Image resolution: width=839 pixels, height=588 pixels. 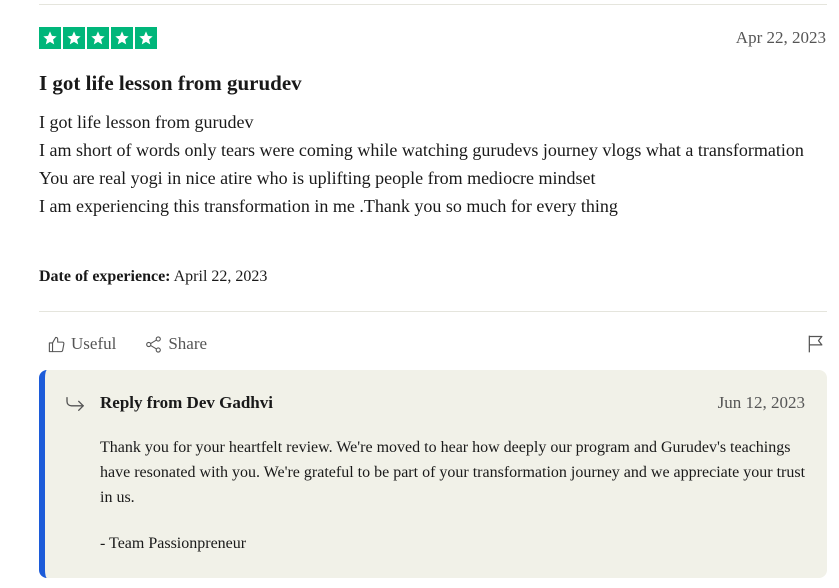 What do you see at coordinates (816, 344) in the screenshot?
I see `flag-icon` at bounding box center [816, 344].